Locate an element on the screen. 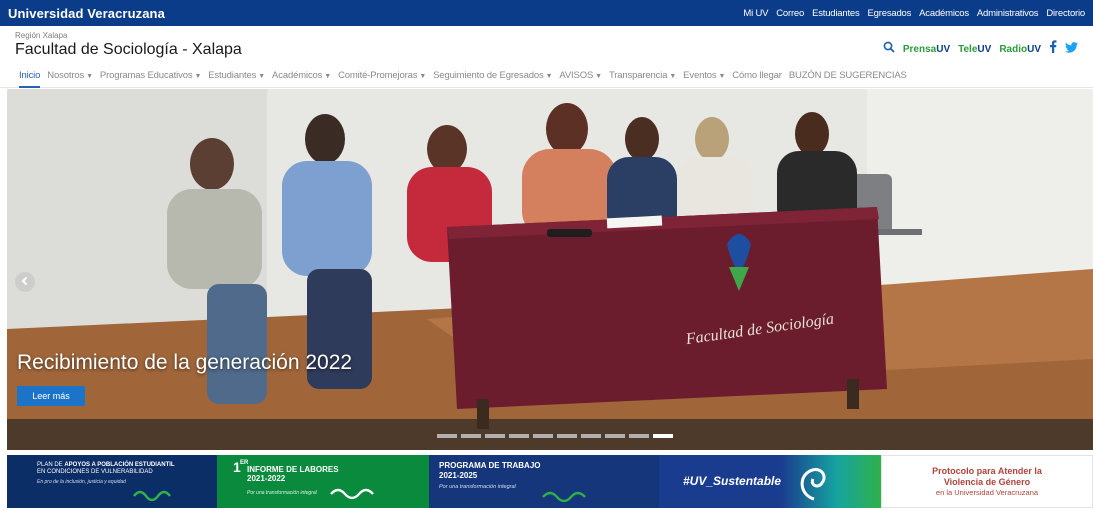  top-link-estudiantes: Estudiantes is located at coordinates (836, 13).